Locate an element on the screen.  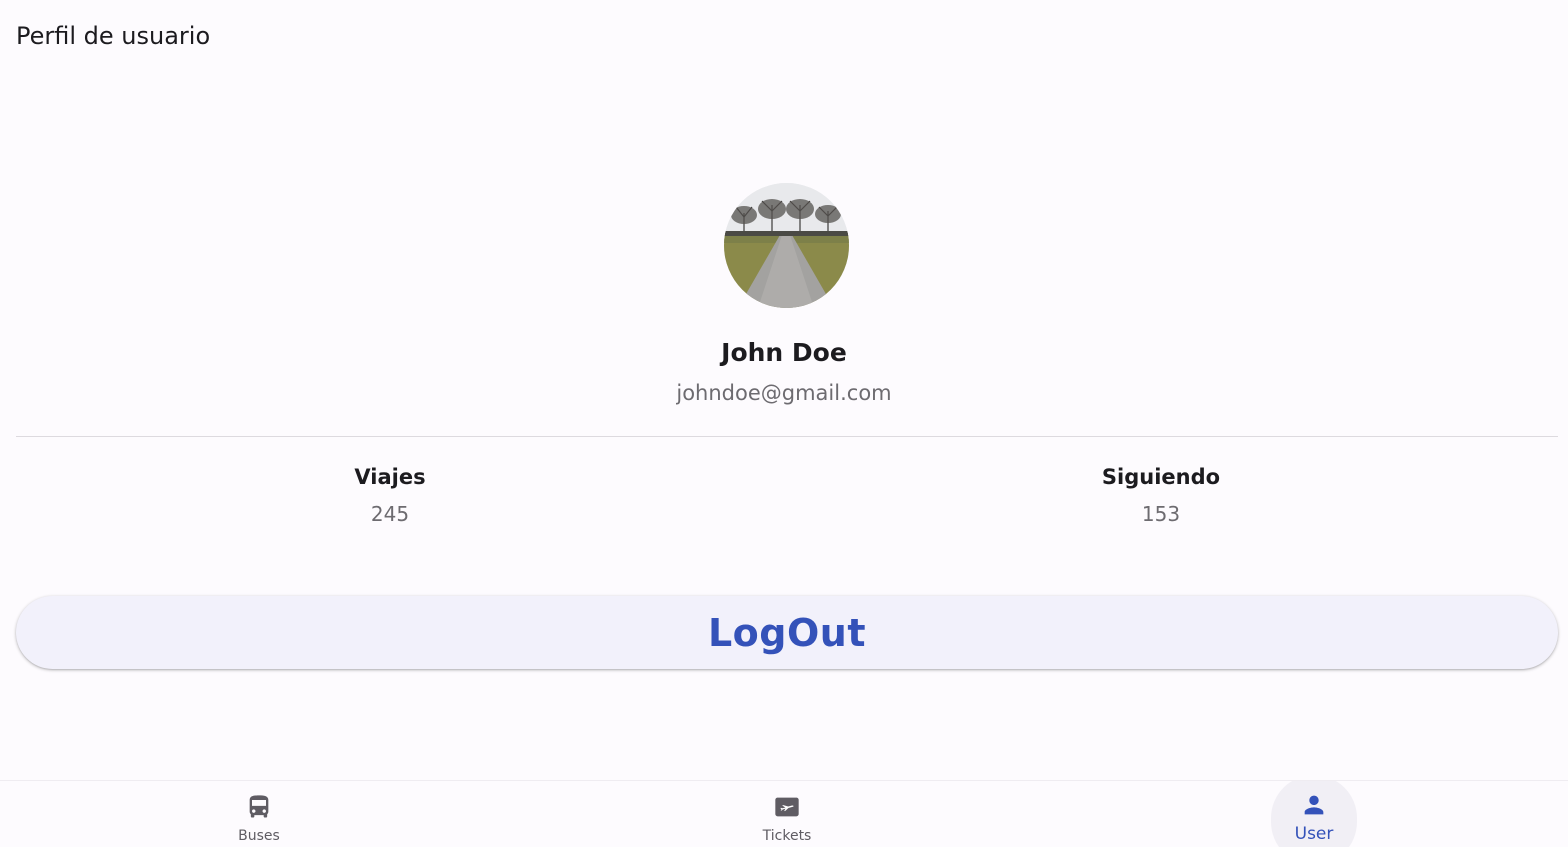
stat-trips: Viajes 245 is located at coordinates (390, 495).